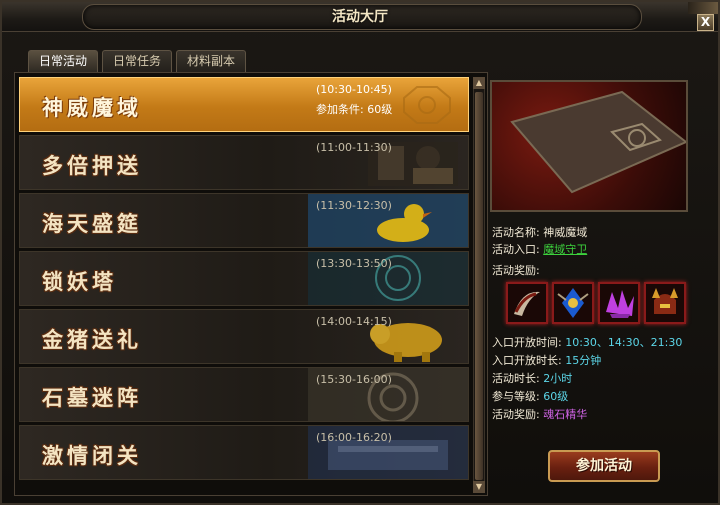 Image resolution: width=720 pixels, height=505 pixels. Describe the element at coordinates (573, 303) in the screenshot. I see `blue-gem-amulet-icon` at that location.